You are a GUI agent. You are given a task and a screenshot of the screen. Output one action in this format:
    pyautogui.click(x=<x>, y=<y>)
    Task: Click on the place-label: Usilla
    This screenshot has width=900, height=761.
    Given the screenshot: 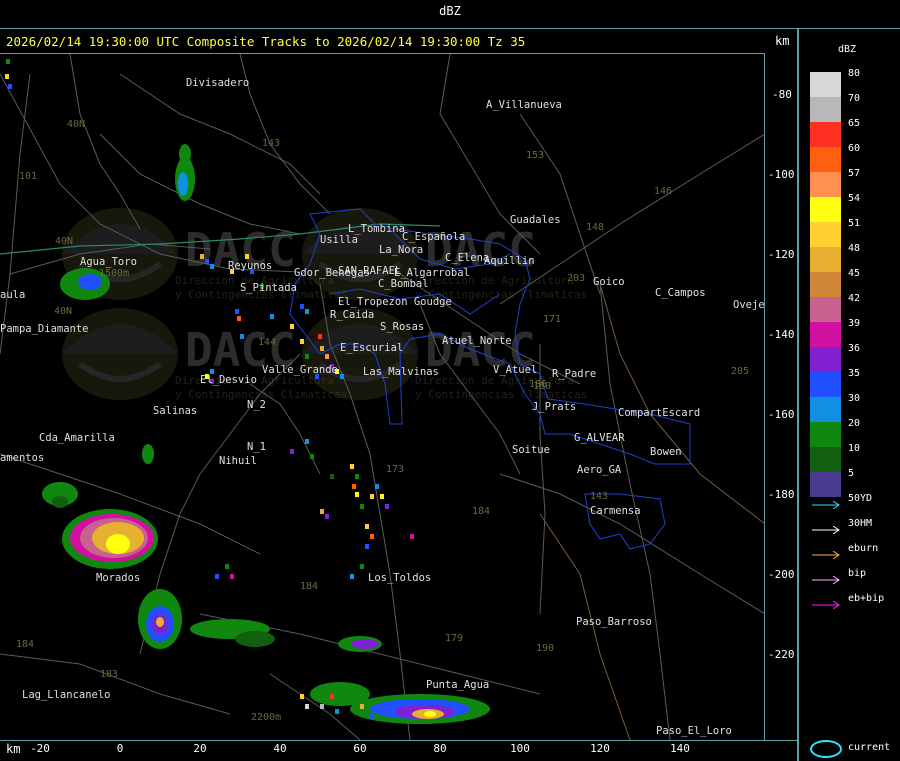 What is the action you would take?
    pyautogui.click(x=339, y=240)
    